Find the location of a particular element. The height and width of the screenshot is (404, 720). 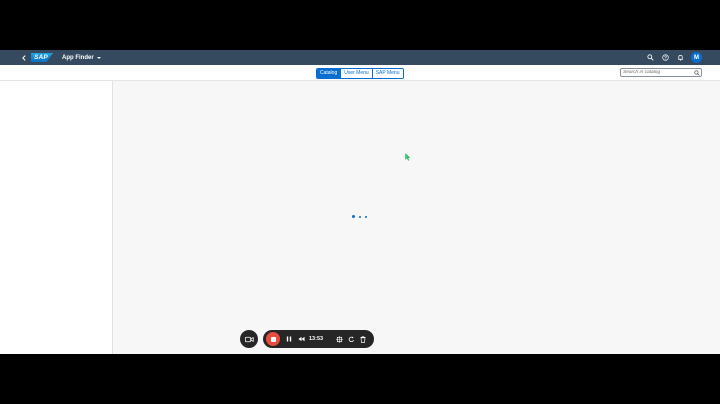

notifications-button is located at coordinates (680, 57).